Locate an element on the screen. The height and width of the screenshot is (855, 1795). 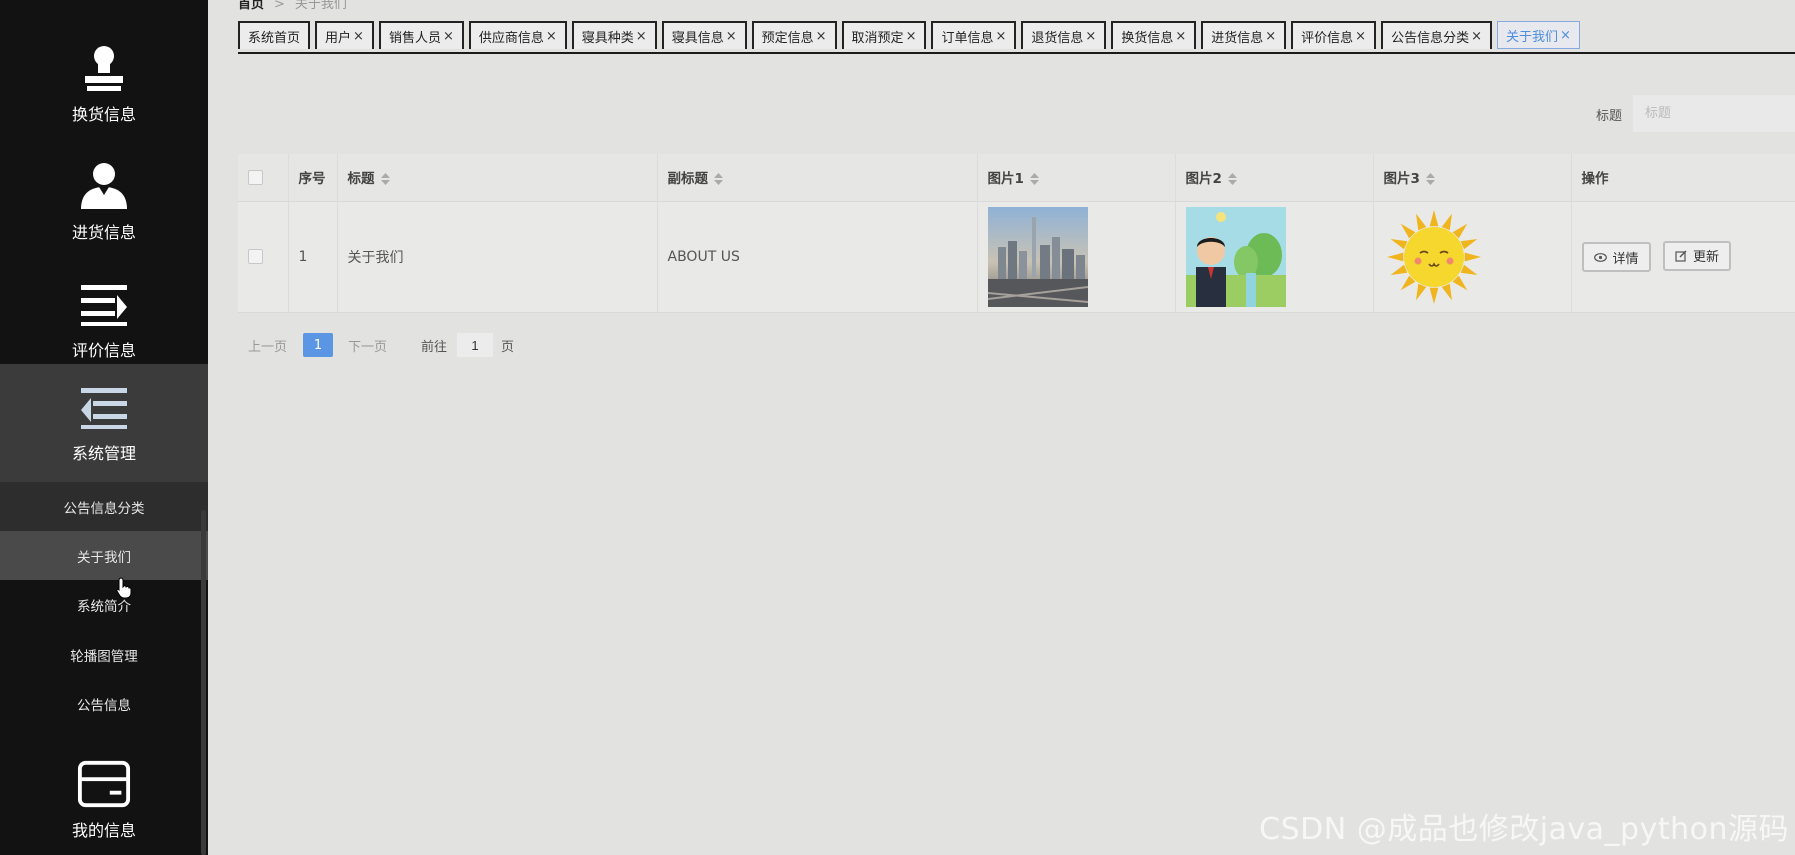
tab-5: 寝具信息 × is located at coordinates (704, 35).